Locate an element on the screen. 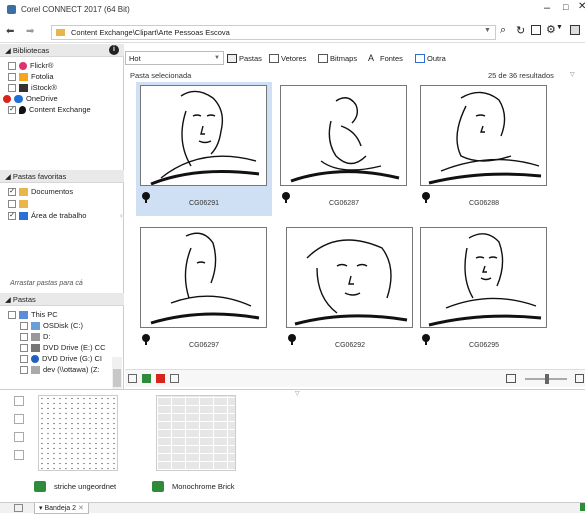  panel-icon is located at coordinates (536, 30).